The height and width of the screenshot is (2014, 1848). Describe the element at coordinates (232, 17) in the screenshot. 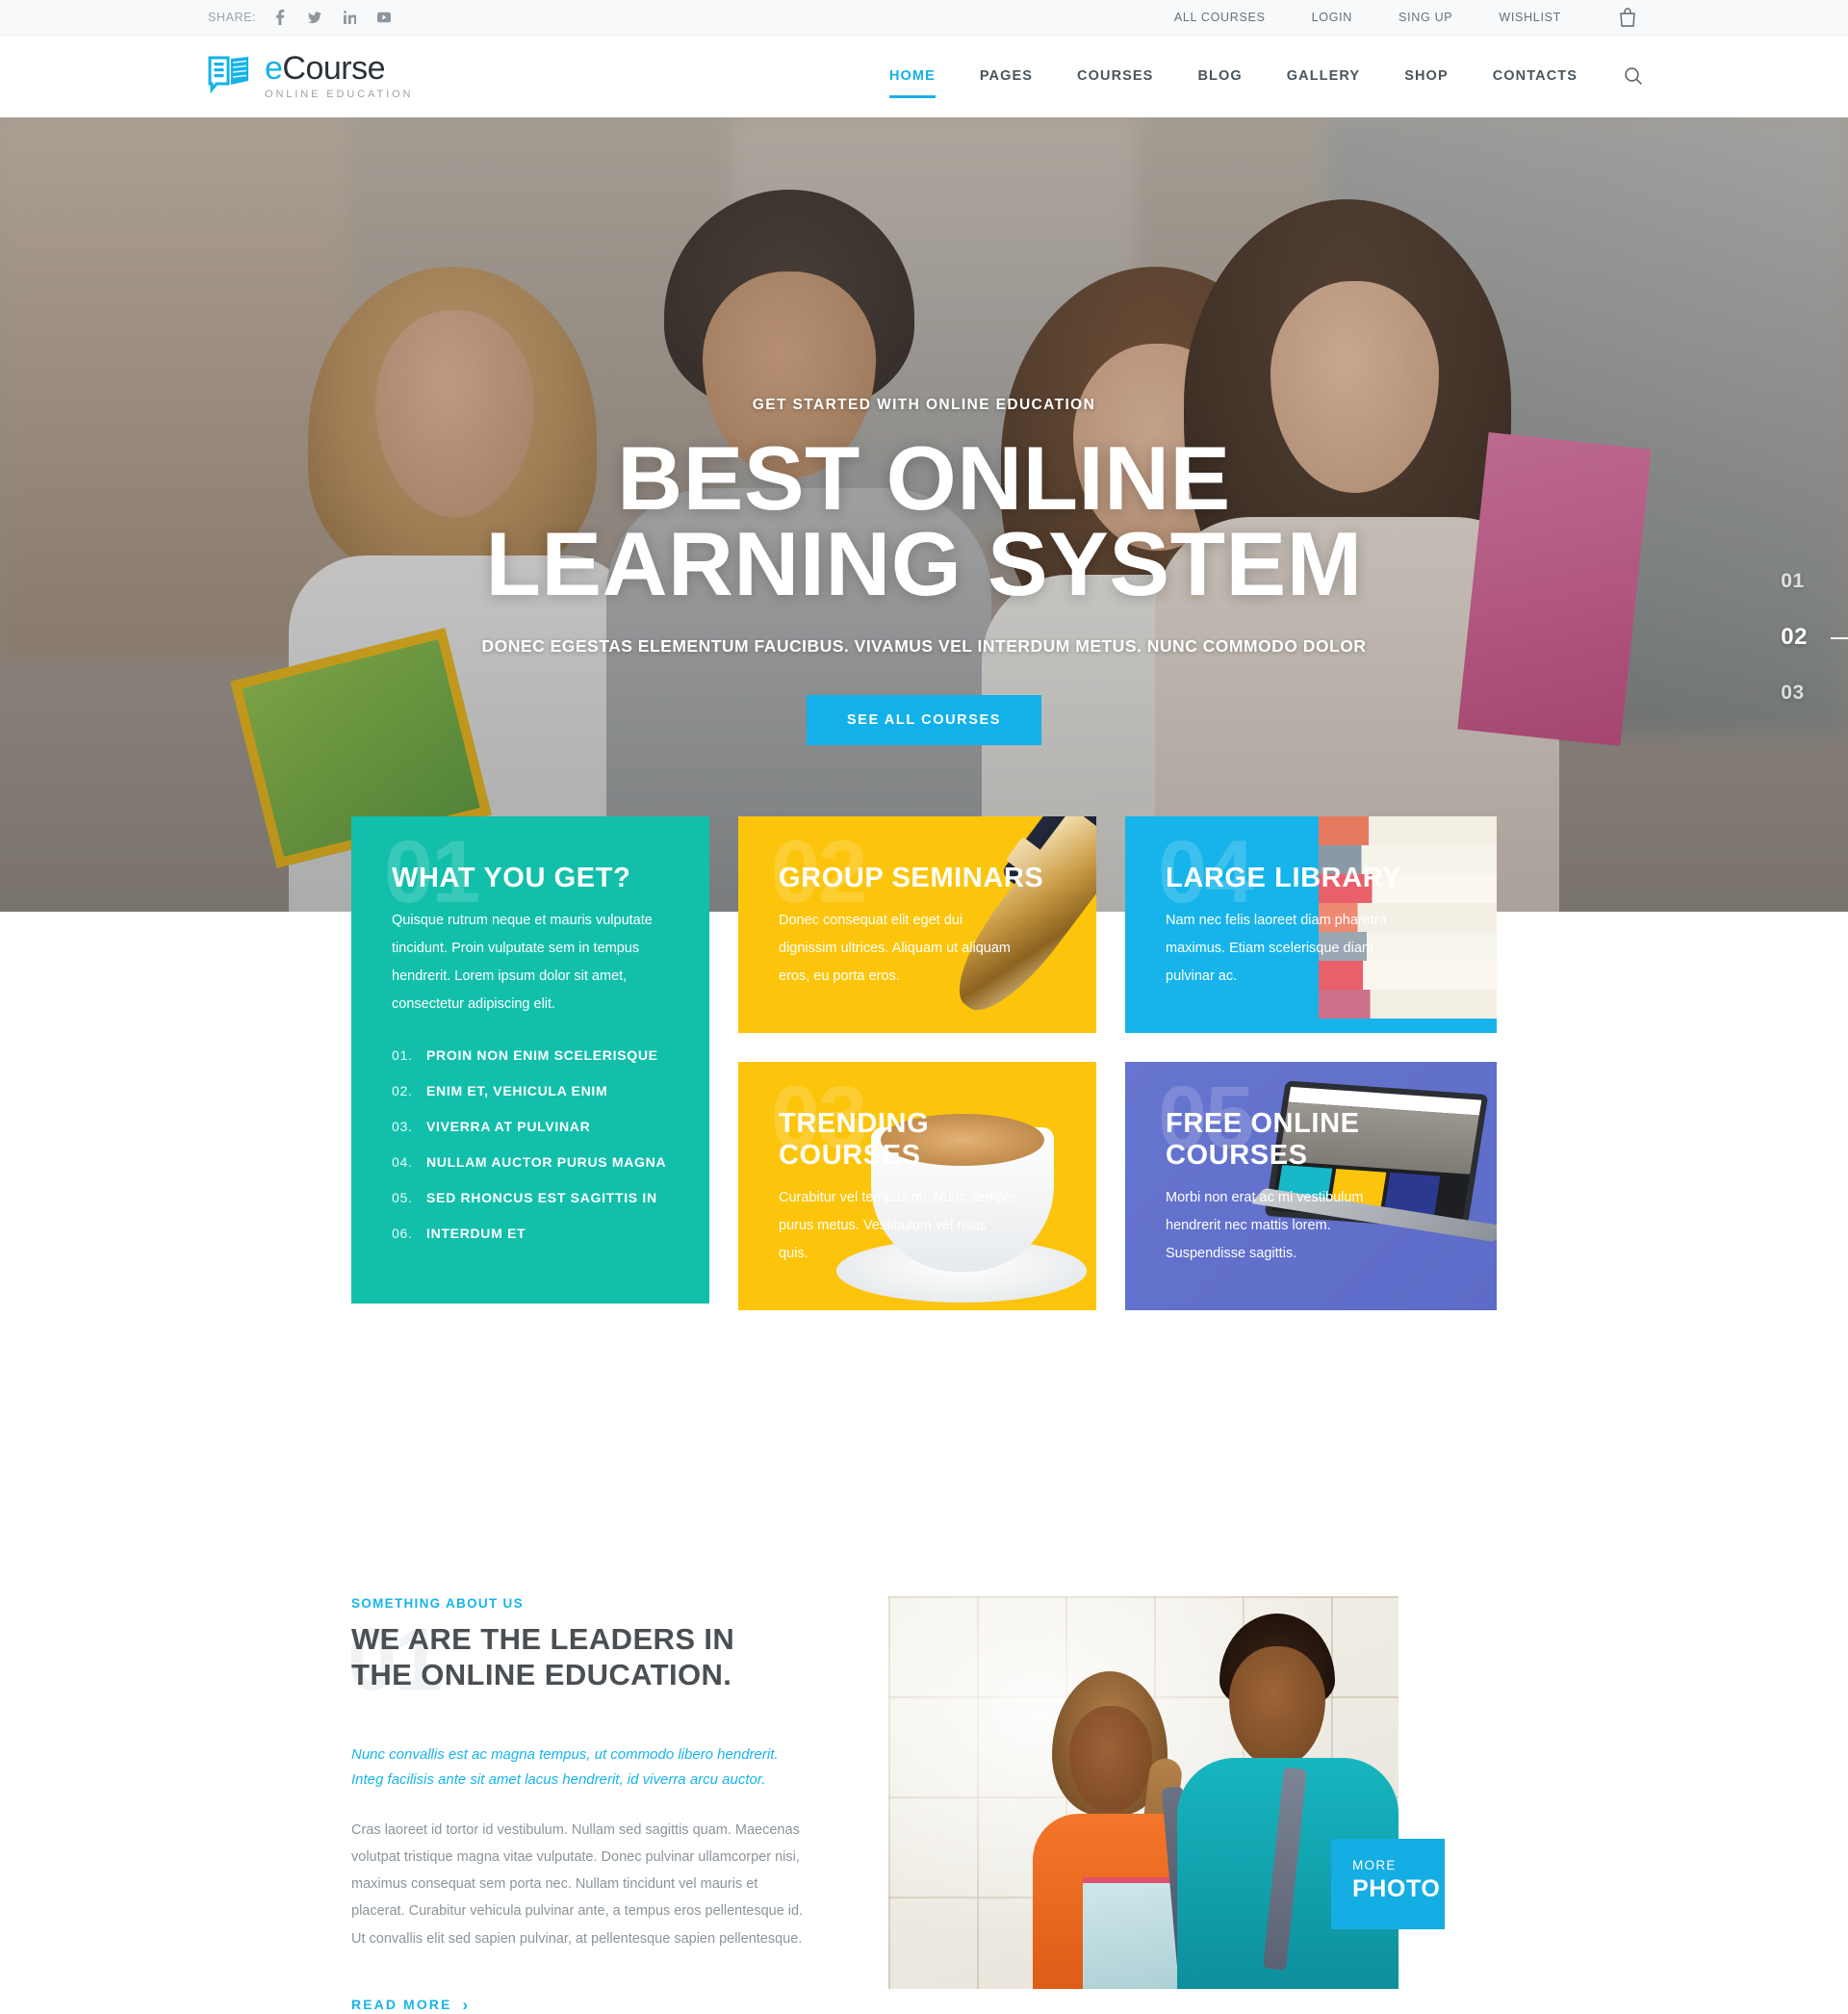

I see `share-label: SHARE:` at that location.